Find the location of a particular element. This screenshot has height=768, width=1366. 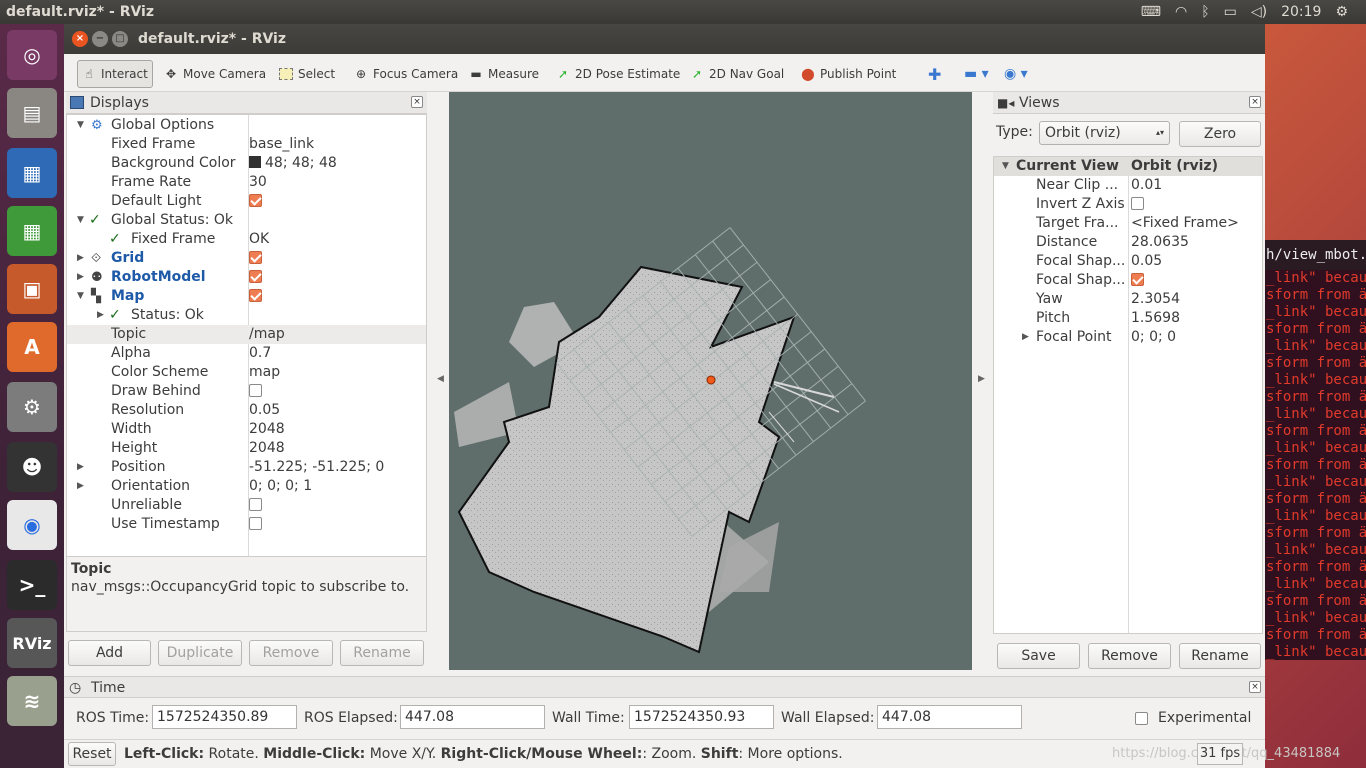

calc-icon: ▦ is located at coordinates (32, 231).